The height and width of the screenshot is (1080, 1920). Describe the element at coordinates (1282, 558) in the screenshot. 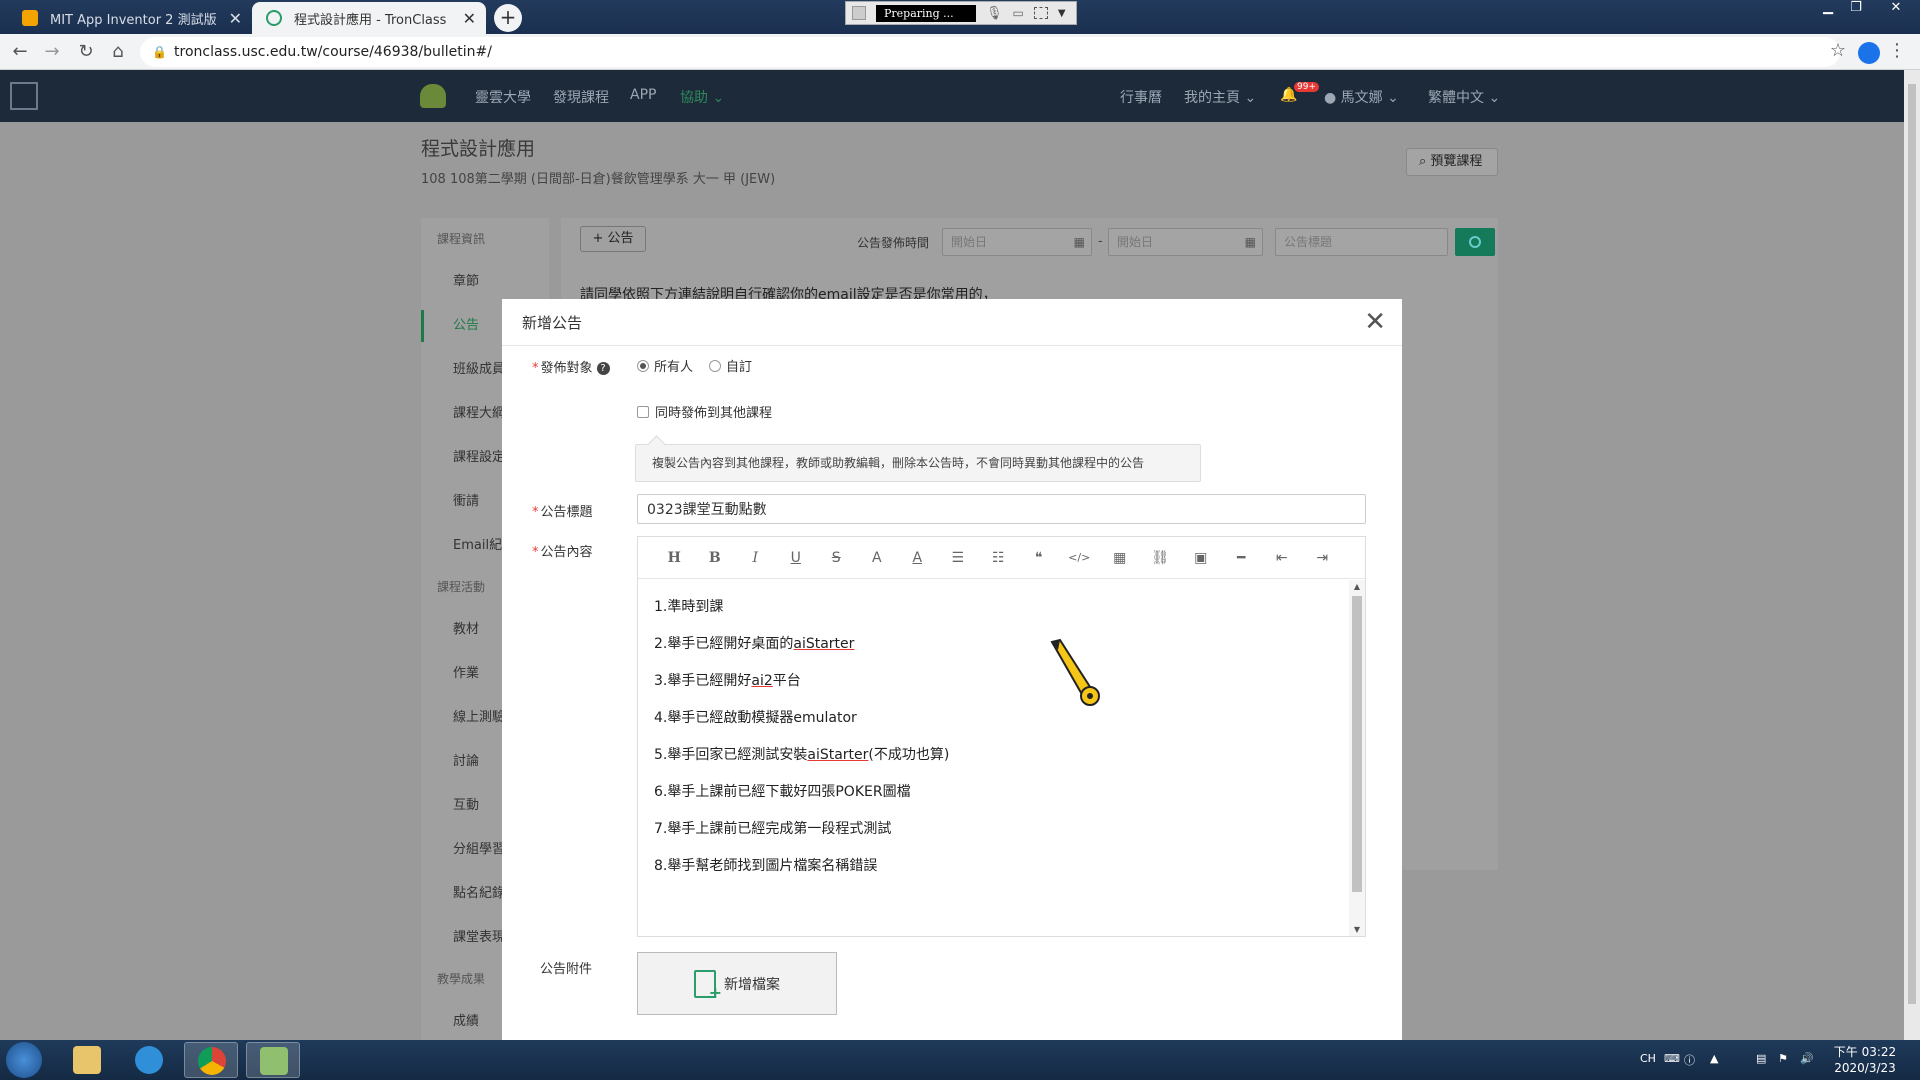

I see `outdent-icon: ⇤` at that location.